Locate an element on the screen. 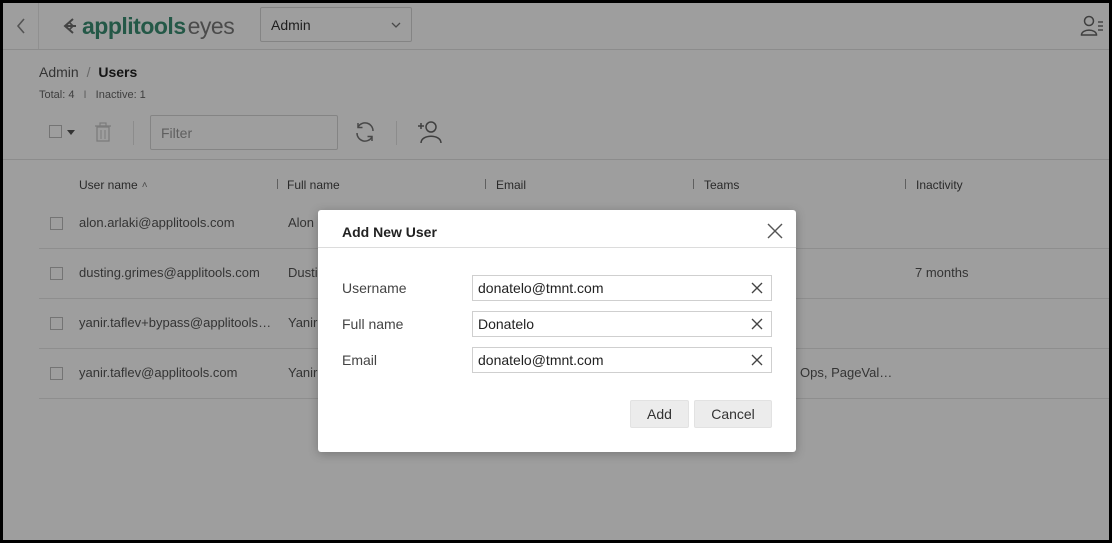  email-field is located at coordinates (622, 360).